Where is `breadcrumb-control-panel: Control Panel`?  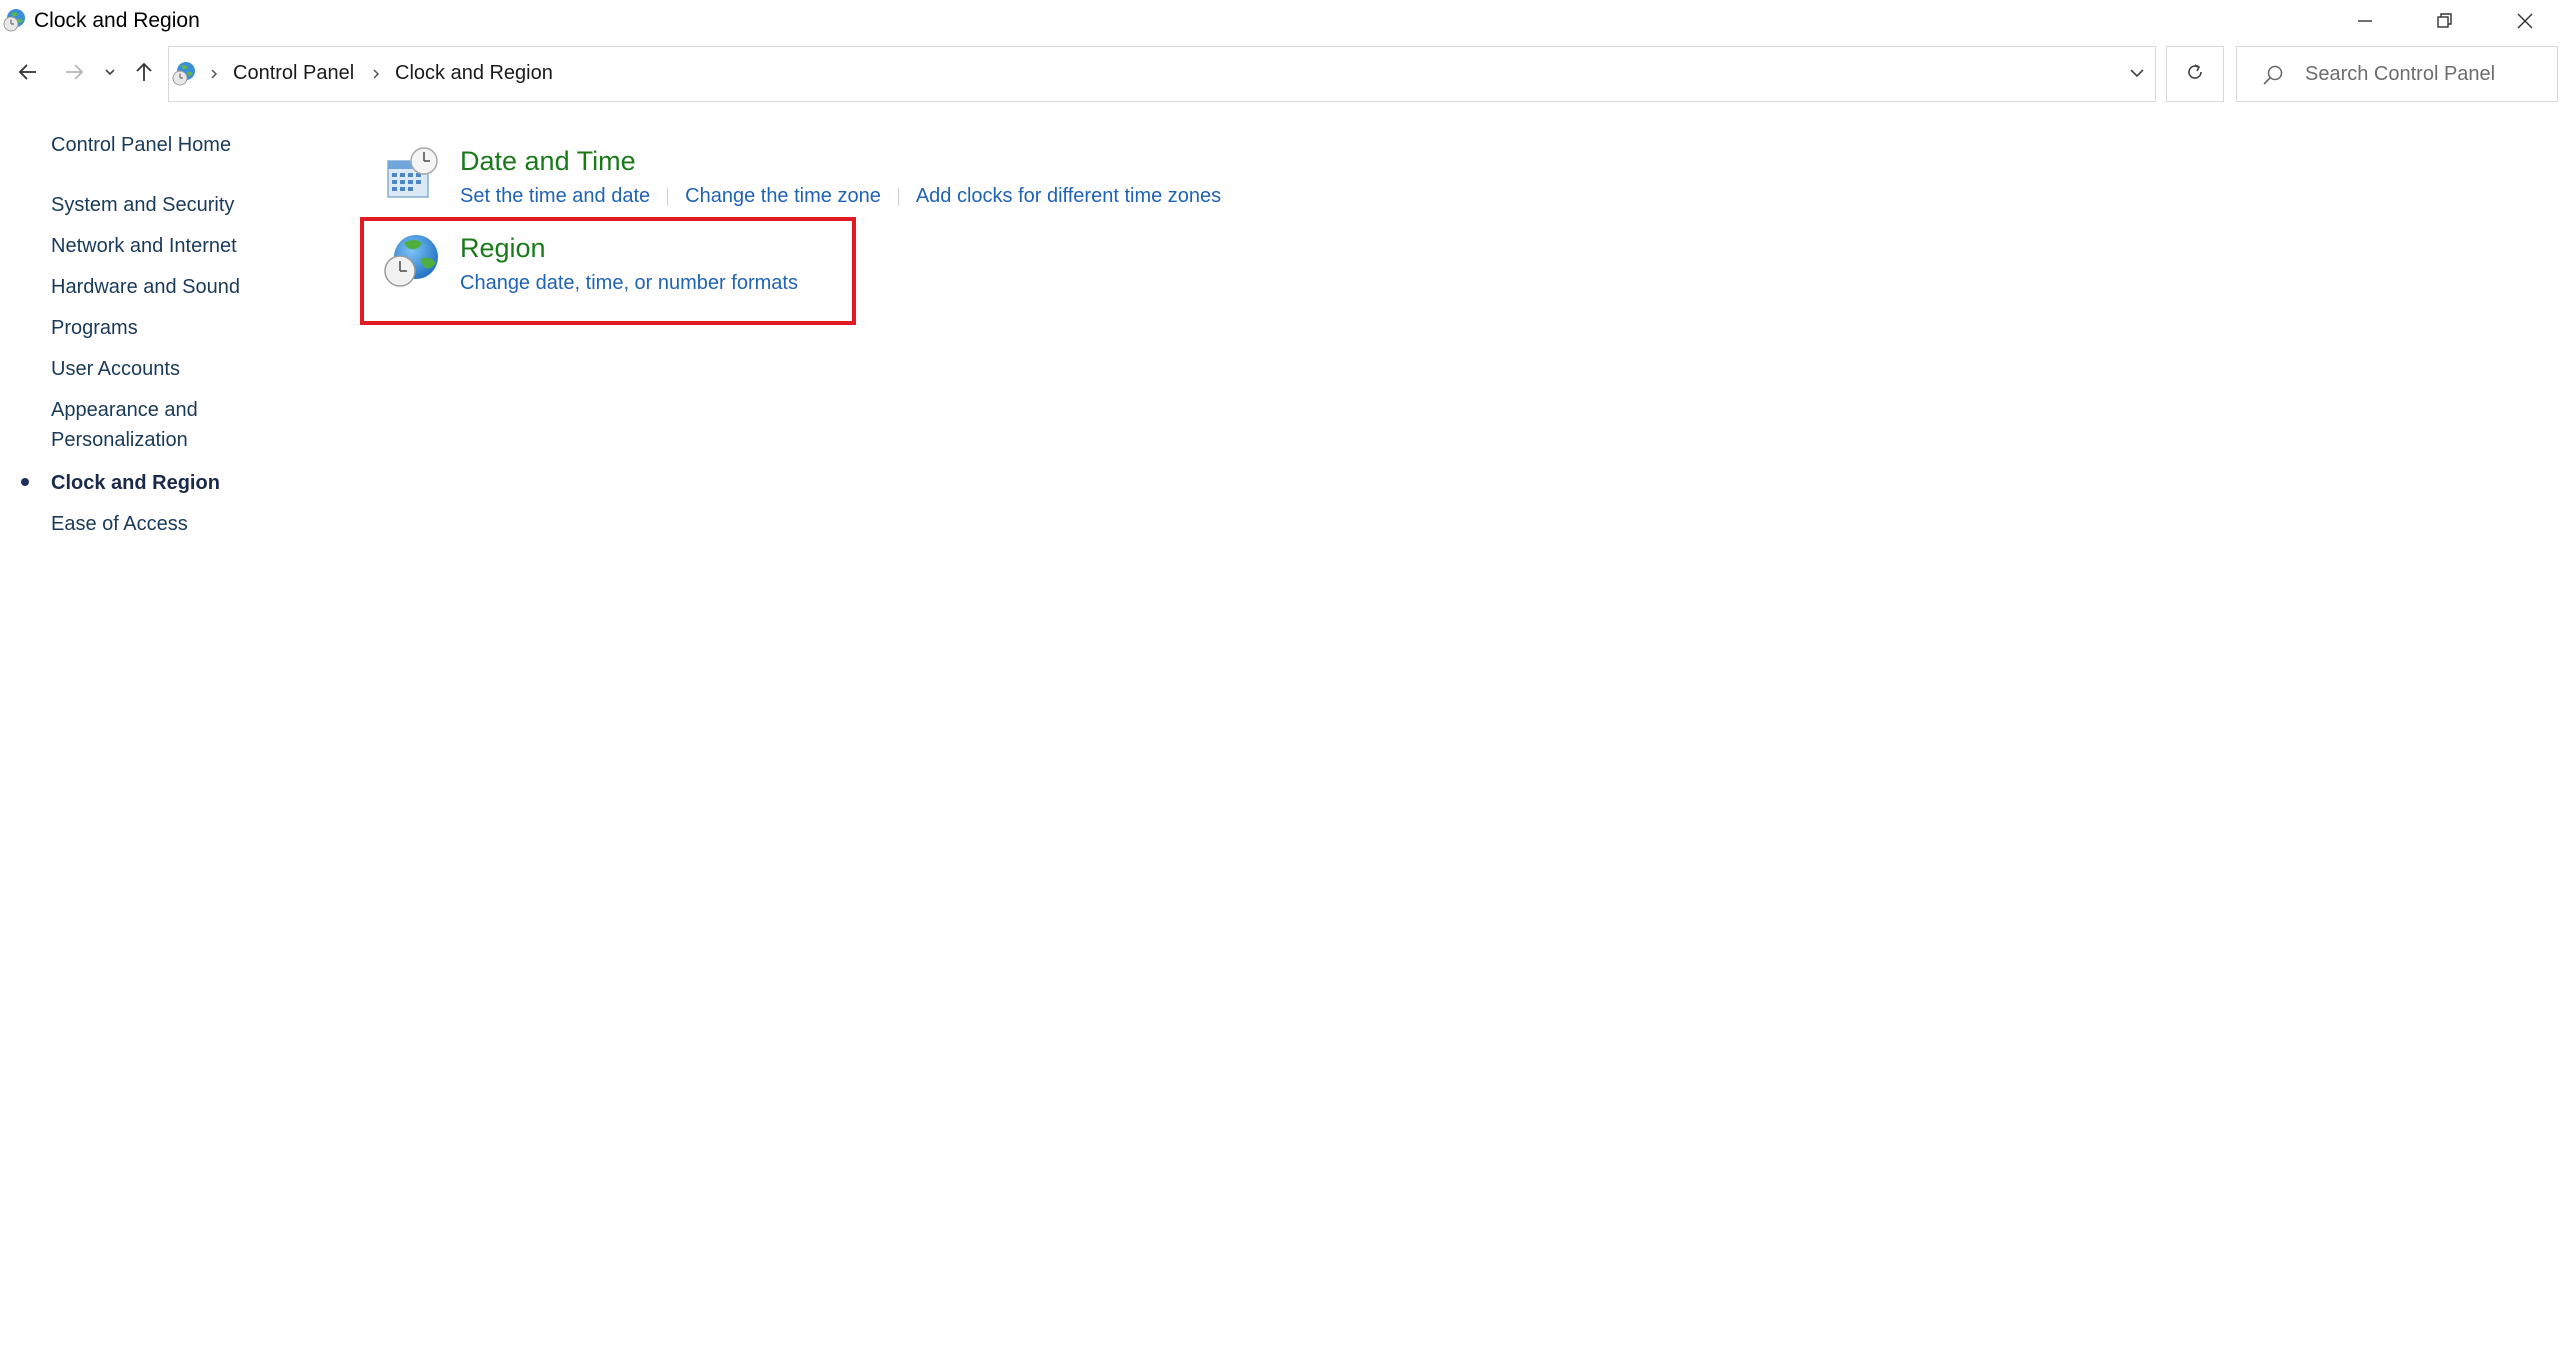
breadcrumb-control-panel: Control Panel is located at coordinates (293, 73).